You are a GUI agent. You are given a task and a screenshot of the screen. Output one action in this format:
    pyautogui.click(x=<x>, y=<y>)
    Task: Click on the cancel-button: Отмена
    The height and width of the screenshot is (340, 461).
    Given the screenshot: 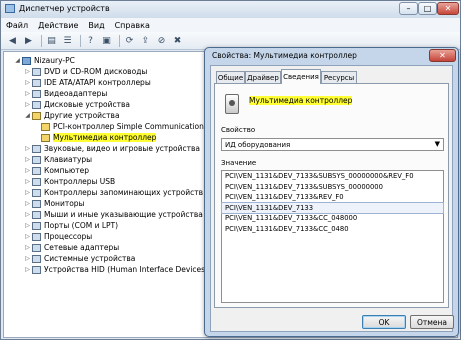 What is the action you would take?
    pyautogui.click(x=432, y=322)
    